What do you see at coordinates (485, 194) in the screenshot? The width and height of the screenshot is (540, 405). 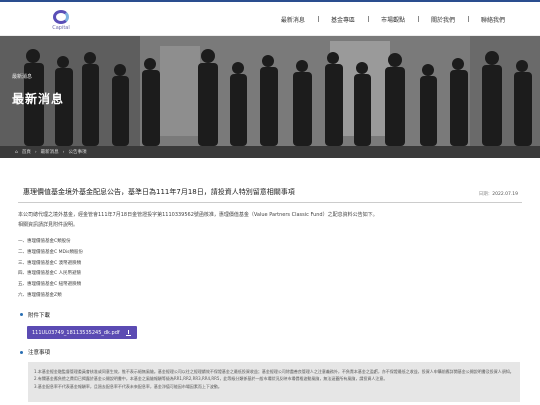 I see `date-label: 日期：` at bounding box center [485, 194].